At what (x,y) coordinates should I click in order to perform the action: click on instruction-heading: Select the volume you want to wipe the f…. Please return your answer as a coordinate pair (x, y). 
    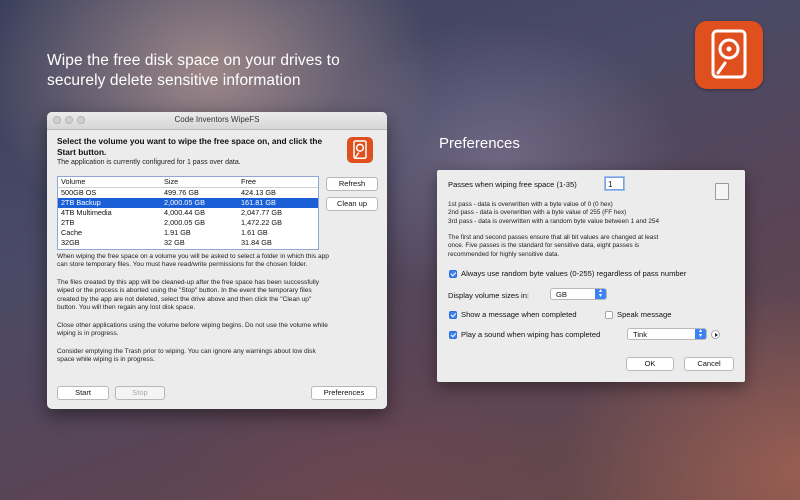
    Looking at the image, I should click on (194, 147).